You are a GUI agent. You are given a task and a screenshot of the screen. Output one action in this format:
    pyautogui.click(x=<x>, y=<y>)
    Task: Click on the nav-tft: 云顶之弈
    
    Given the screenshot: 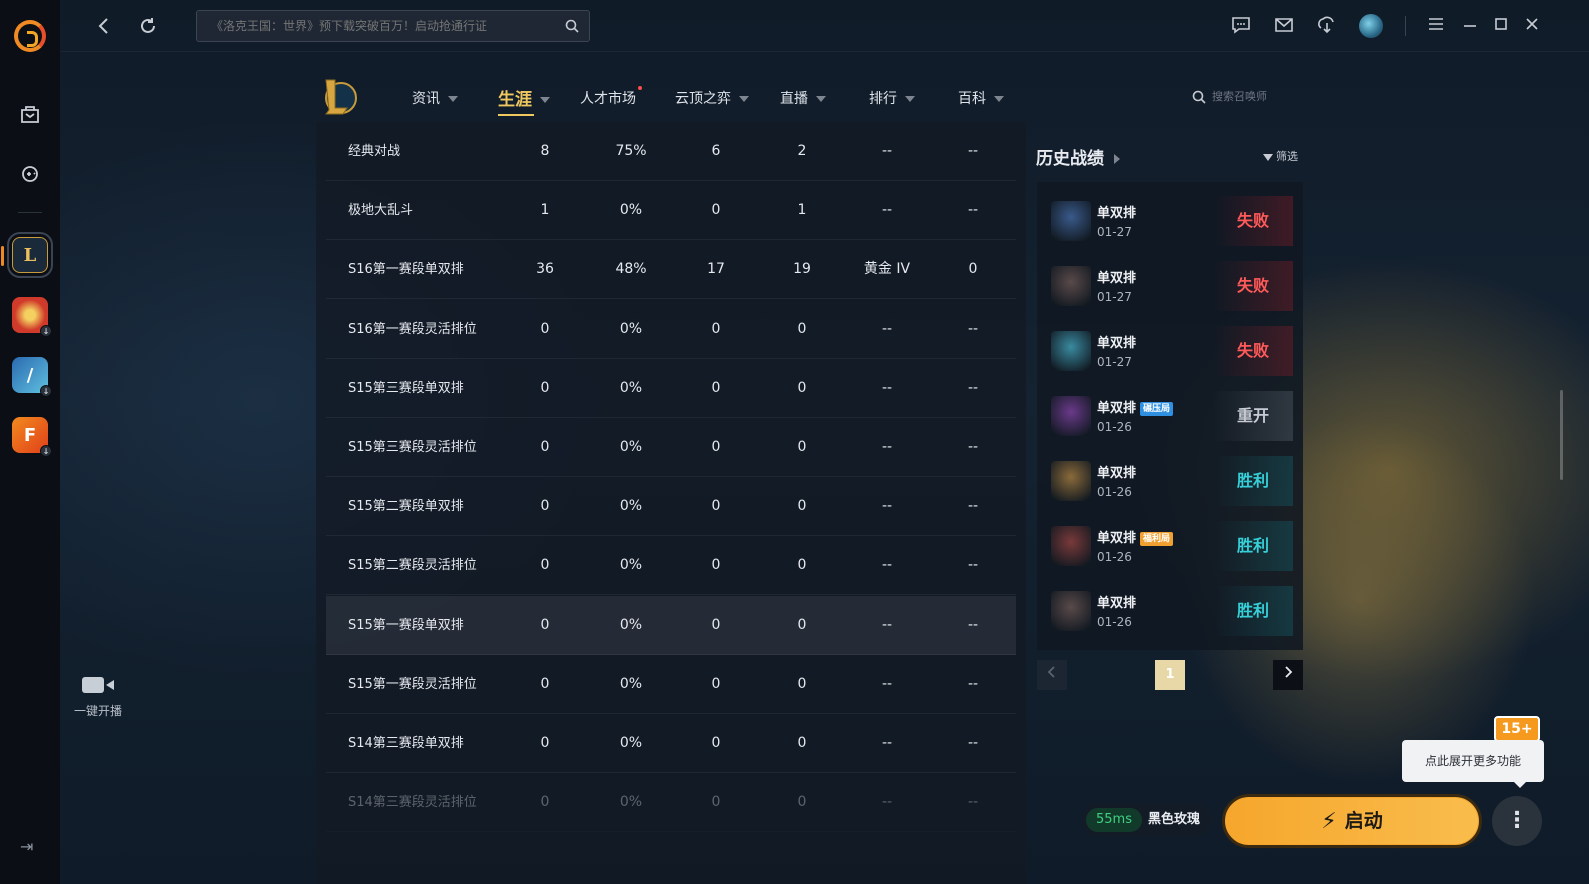 What is the action you would take?
    pyautogui.click(x=712, y=98)
    